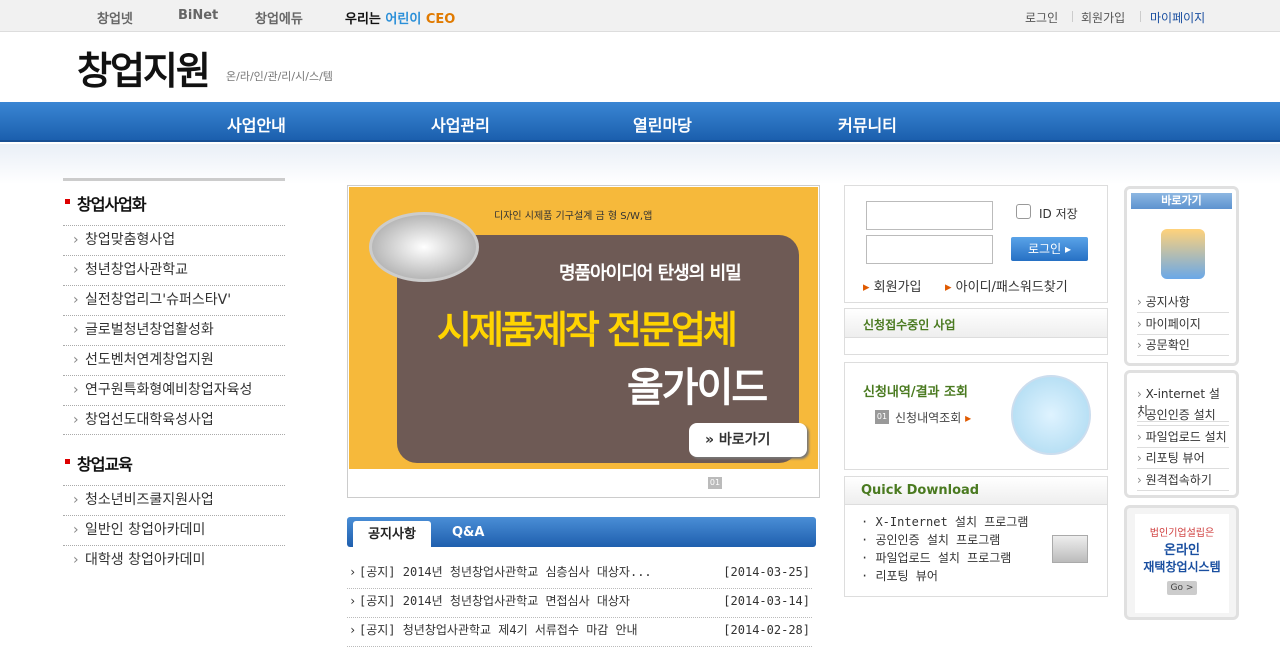 The image size is (1280, 647). Describe the element at coordinates (198, 15) in the screenshot. I see `link-binet: BiNet` at that location.